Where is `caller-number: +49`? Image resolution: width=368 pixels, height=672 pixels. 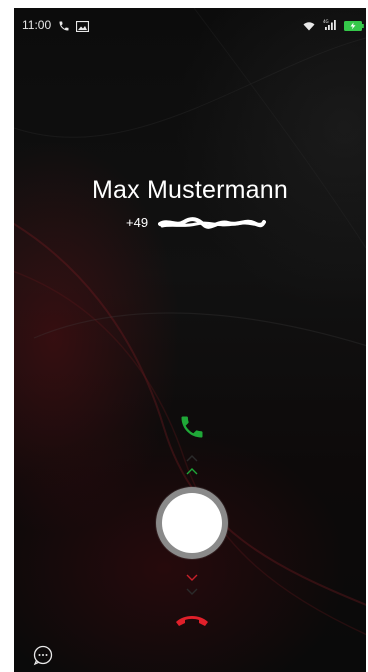
caller-number: +49 is located at coordinates (190, 224).